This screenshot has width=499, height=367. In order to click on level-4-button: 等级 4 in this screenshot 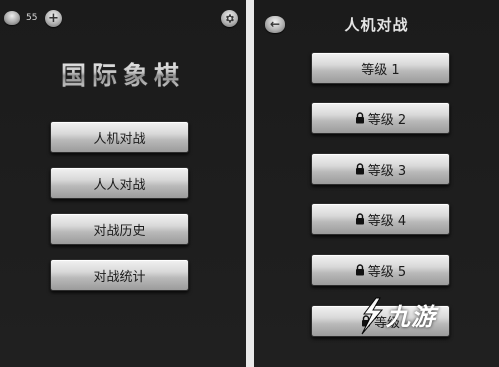, I will do `click(380, 219)`.